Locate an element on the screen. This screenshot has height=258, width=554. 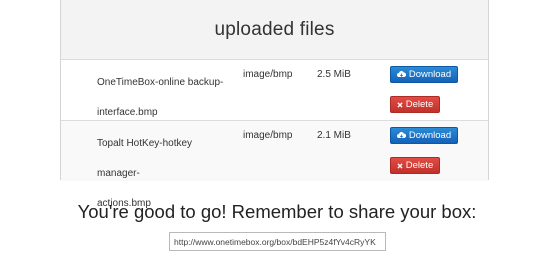
file-name-line1: Topalt HotKey-hotkey manager- is located at coordinates (145, 158).